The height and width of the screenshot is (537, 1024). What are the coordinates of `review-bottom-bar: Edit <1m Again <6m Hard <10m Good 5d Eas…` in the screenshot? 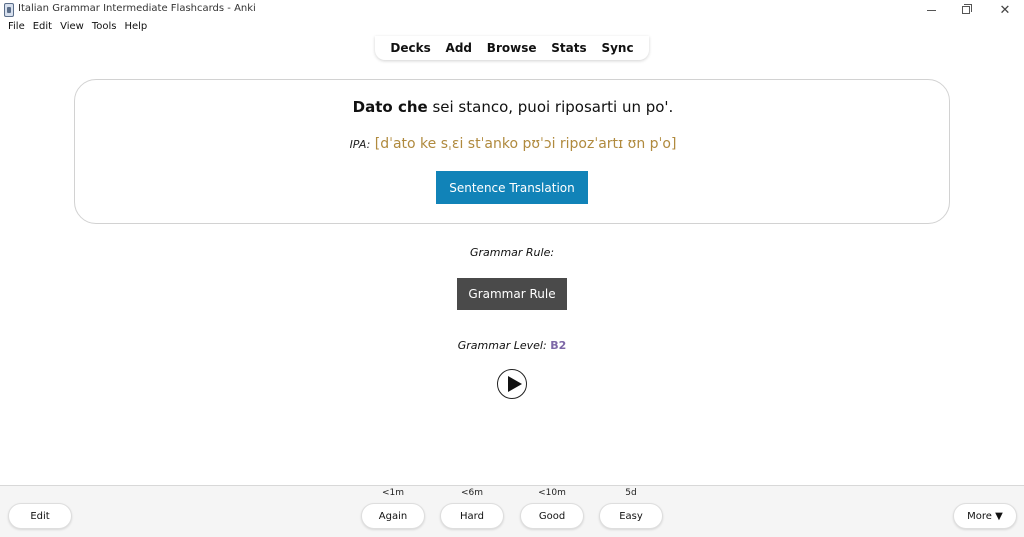 It's located at (512, 511).